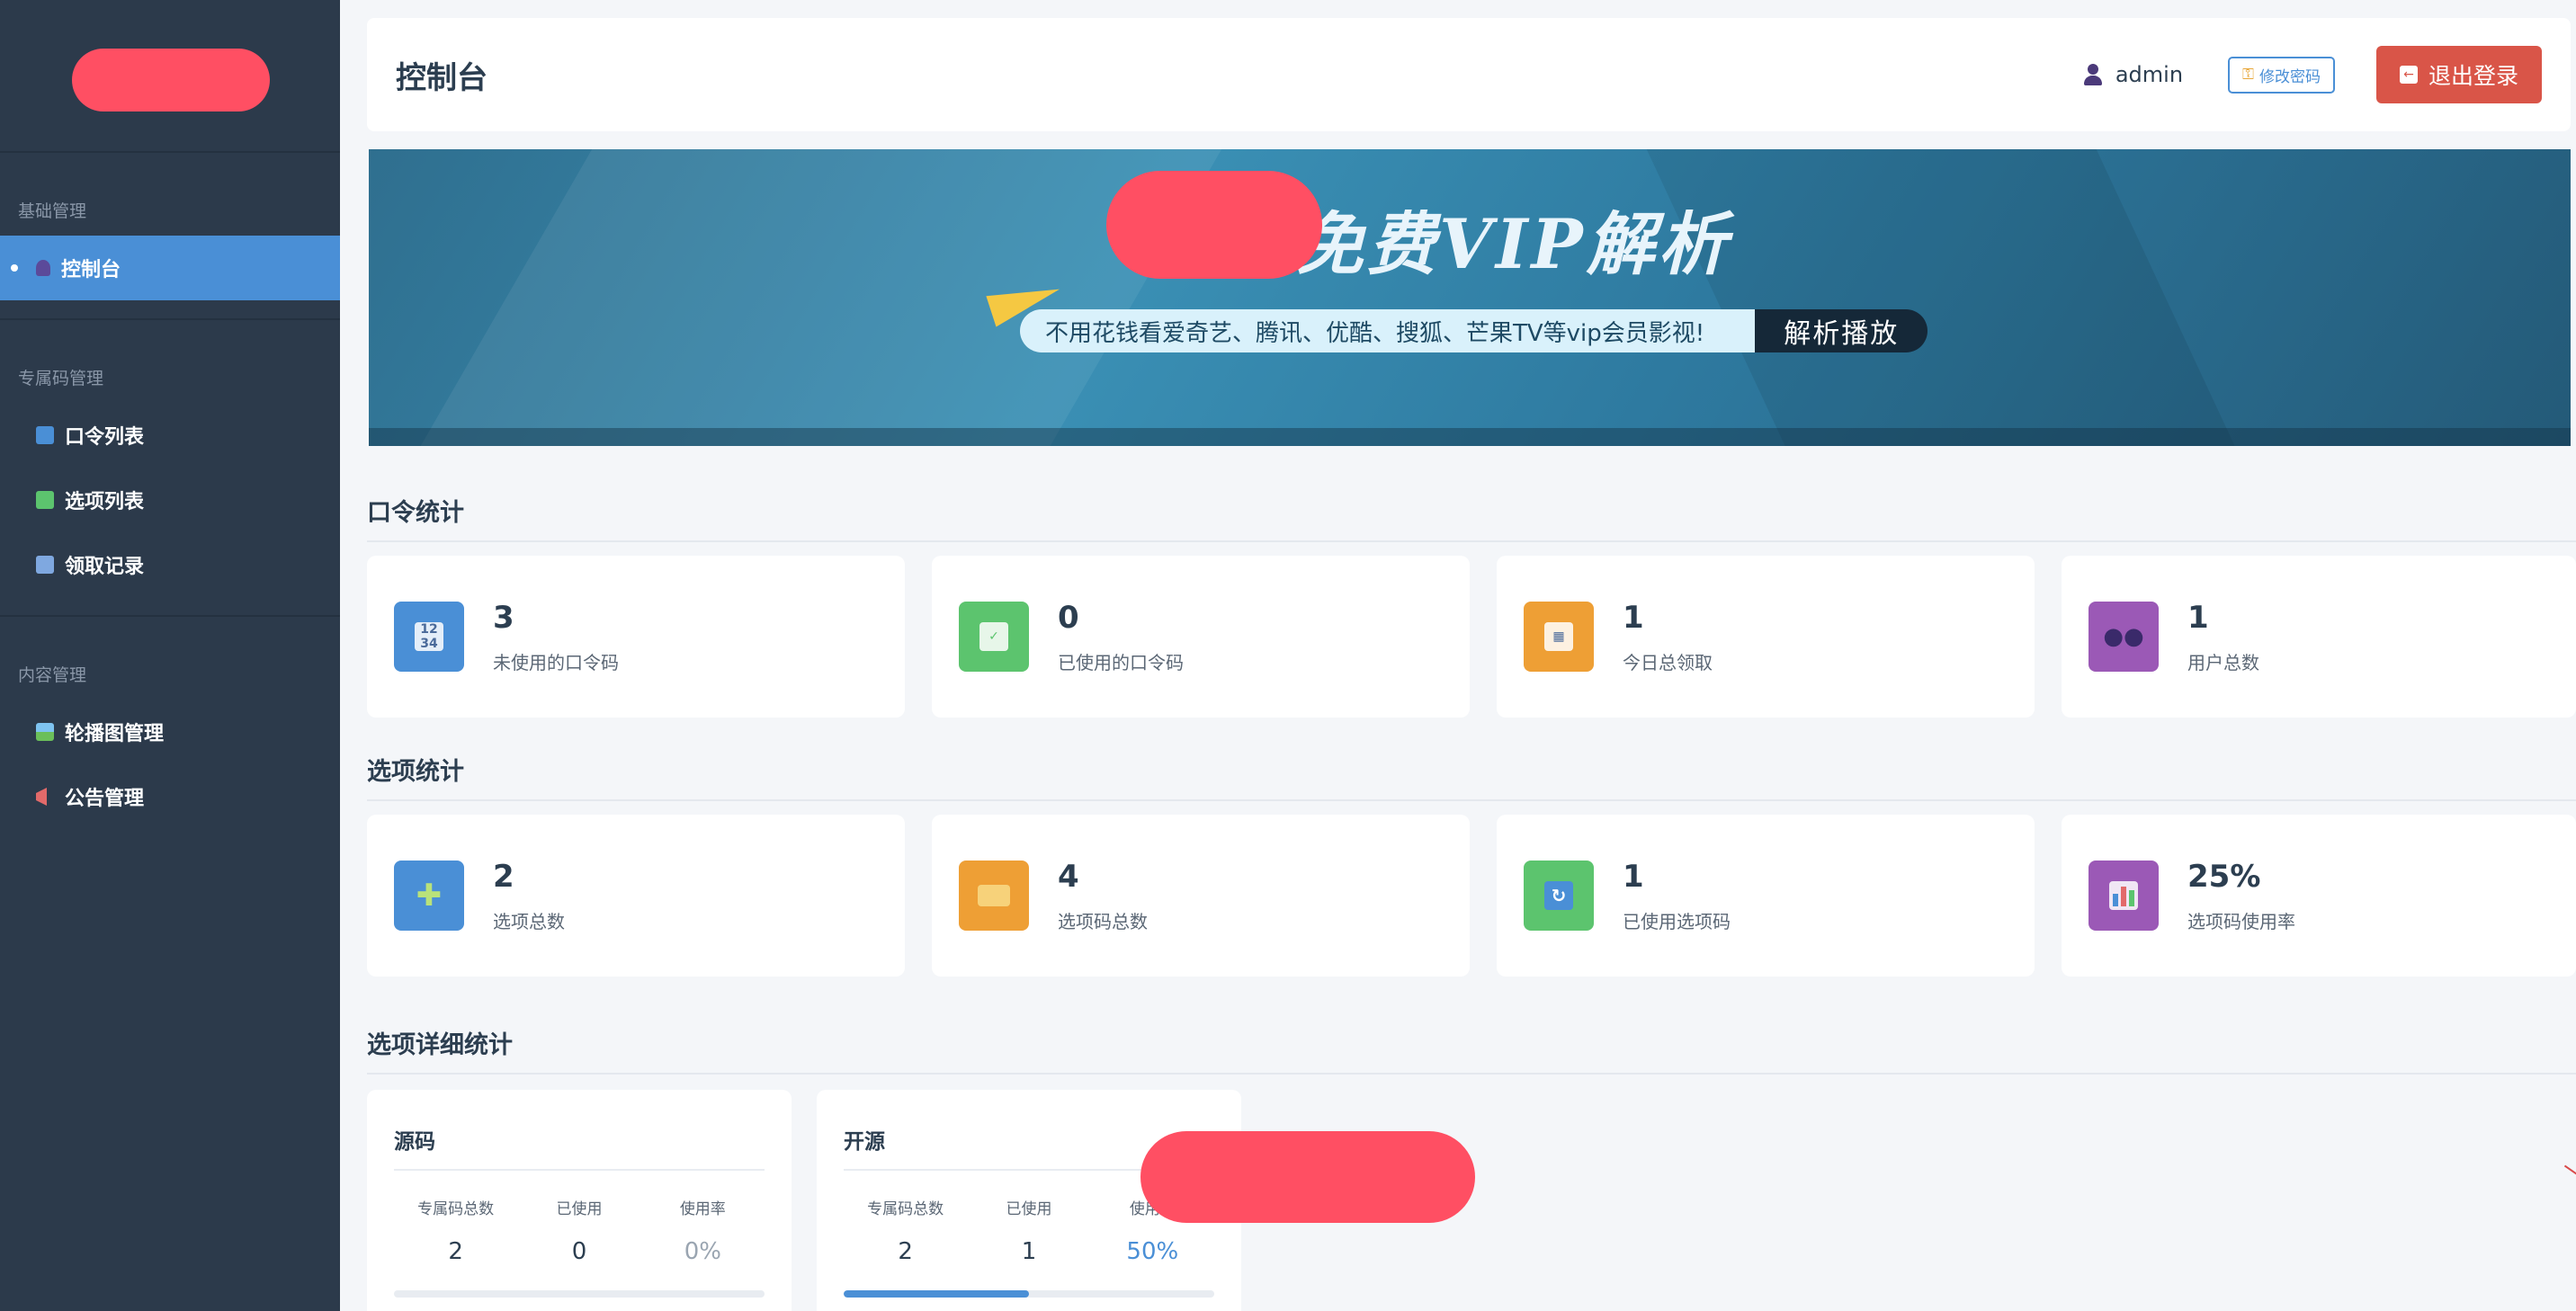 This screenshot has width=2576, height=1311. What do you see at coordinates (1470, 437) in the screenshot?
I see `banner-bottom-bar` at bounding box center [1470, 437].